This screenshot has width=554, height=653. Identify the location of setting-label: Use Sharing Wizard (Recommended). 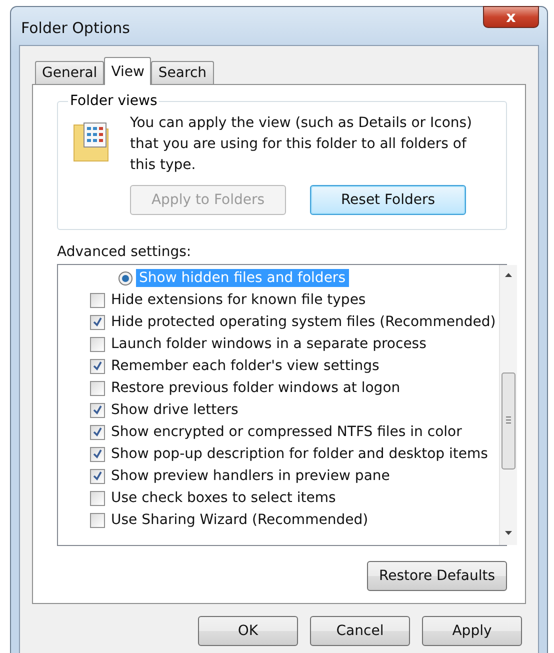
(240, 520).